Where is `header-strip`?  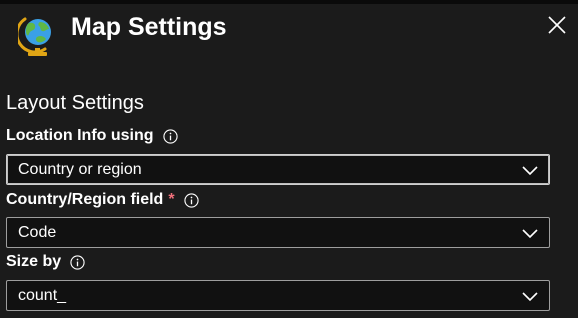
header-strip is located at coordinates (289, 2).